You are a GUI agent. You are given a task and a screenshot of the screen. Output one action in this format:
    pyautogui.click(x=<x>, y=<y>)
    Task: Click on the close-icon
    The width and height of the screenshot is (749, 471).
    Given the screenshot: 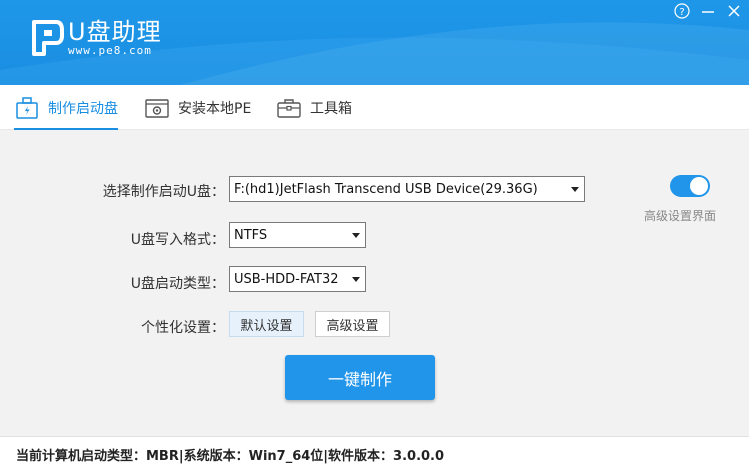 What is the action you would take?
    pyautogui.click(x=734, y=11)
    